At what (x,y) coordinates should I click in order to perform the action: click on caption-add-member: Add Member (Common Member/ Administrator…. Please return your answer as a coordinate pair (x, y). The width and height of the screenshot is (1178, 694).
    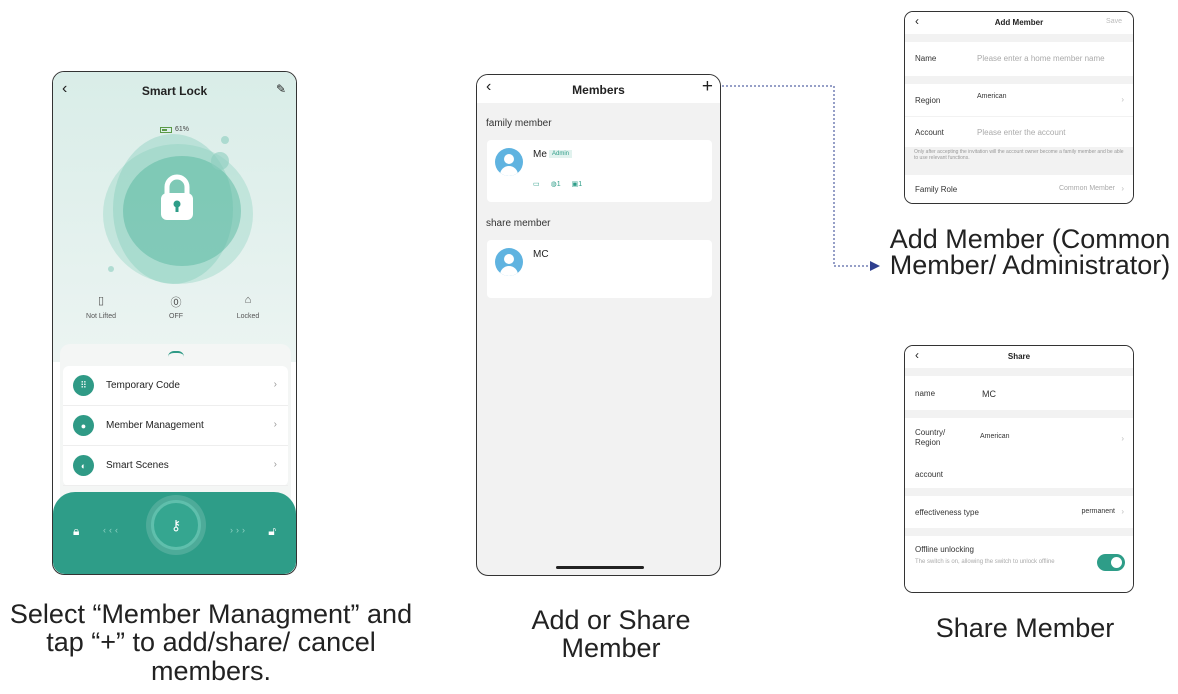
    Looking at the image, I should click on (1030, 252).